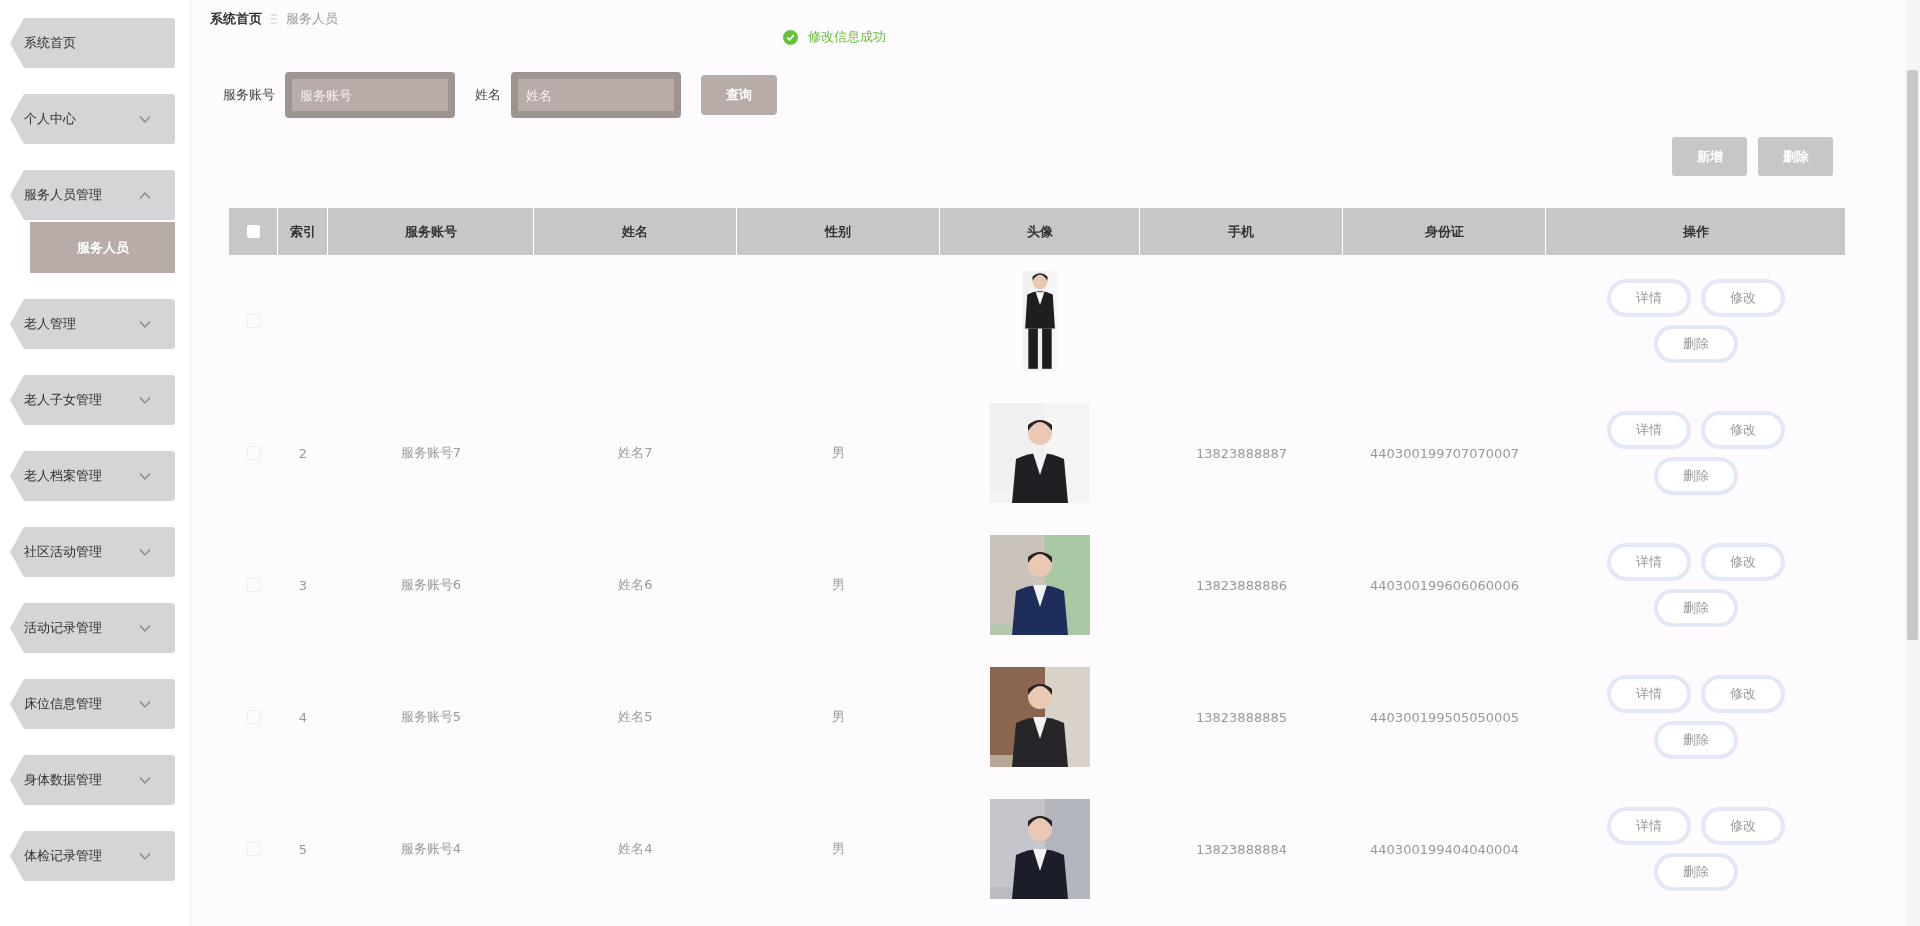 The width and height of the screenshot is (1920, 926). I want to click on search-button: 查询, so click(739, 95).